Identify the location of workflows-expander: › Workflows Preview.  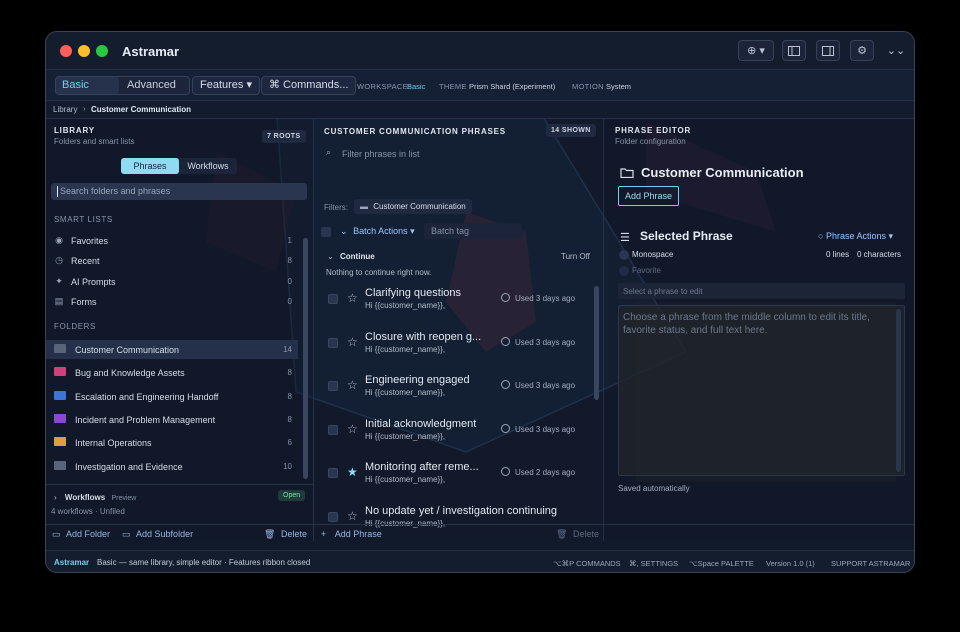
(95, 497).